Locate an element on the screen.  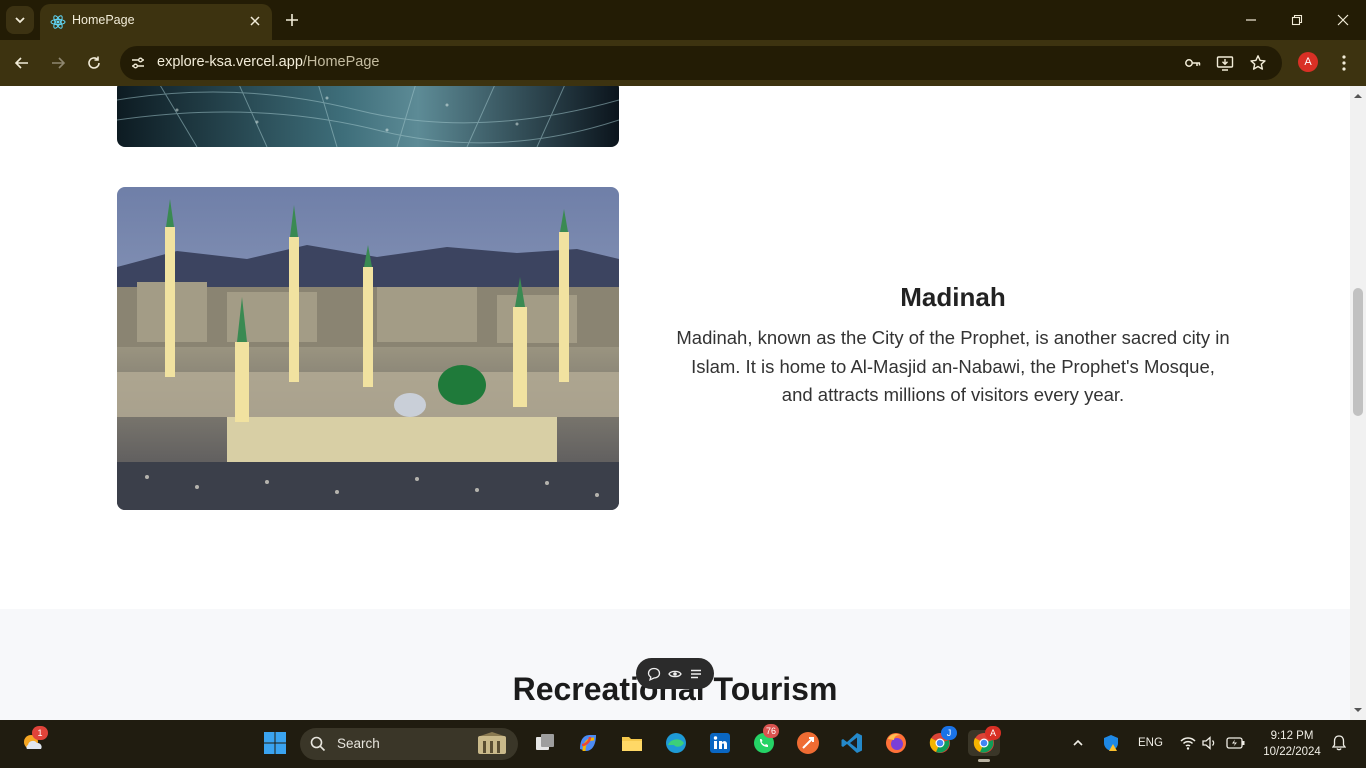
chrome-profile-badge-a: A is located at coordinates (993, 733).